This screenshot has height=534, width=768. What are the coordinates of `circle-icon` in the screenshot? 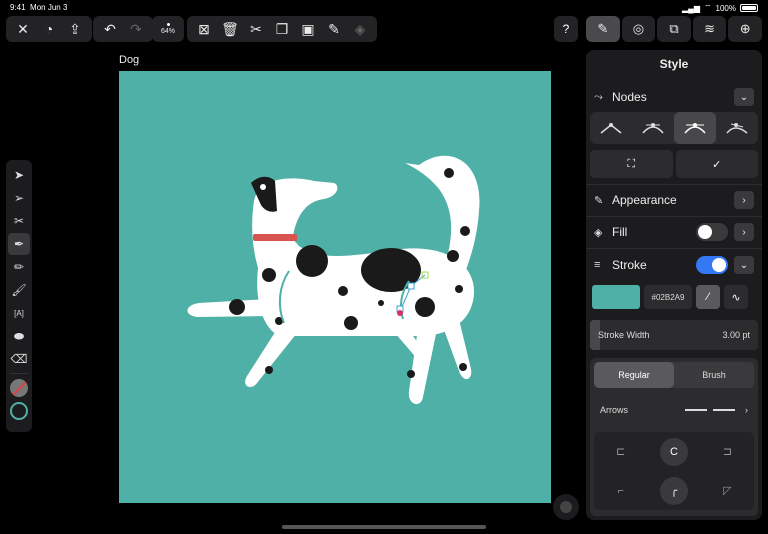 It's located at (566, 507).